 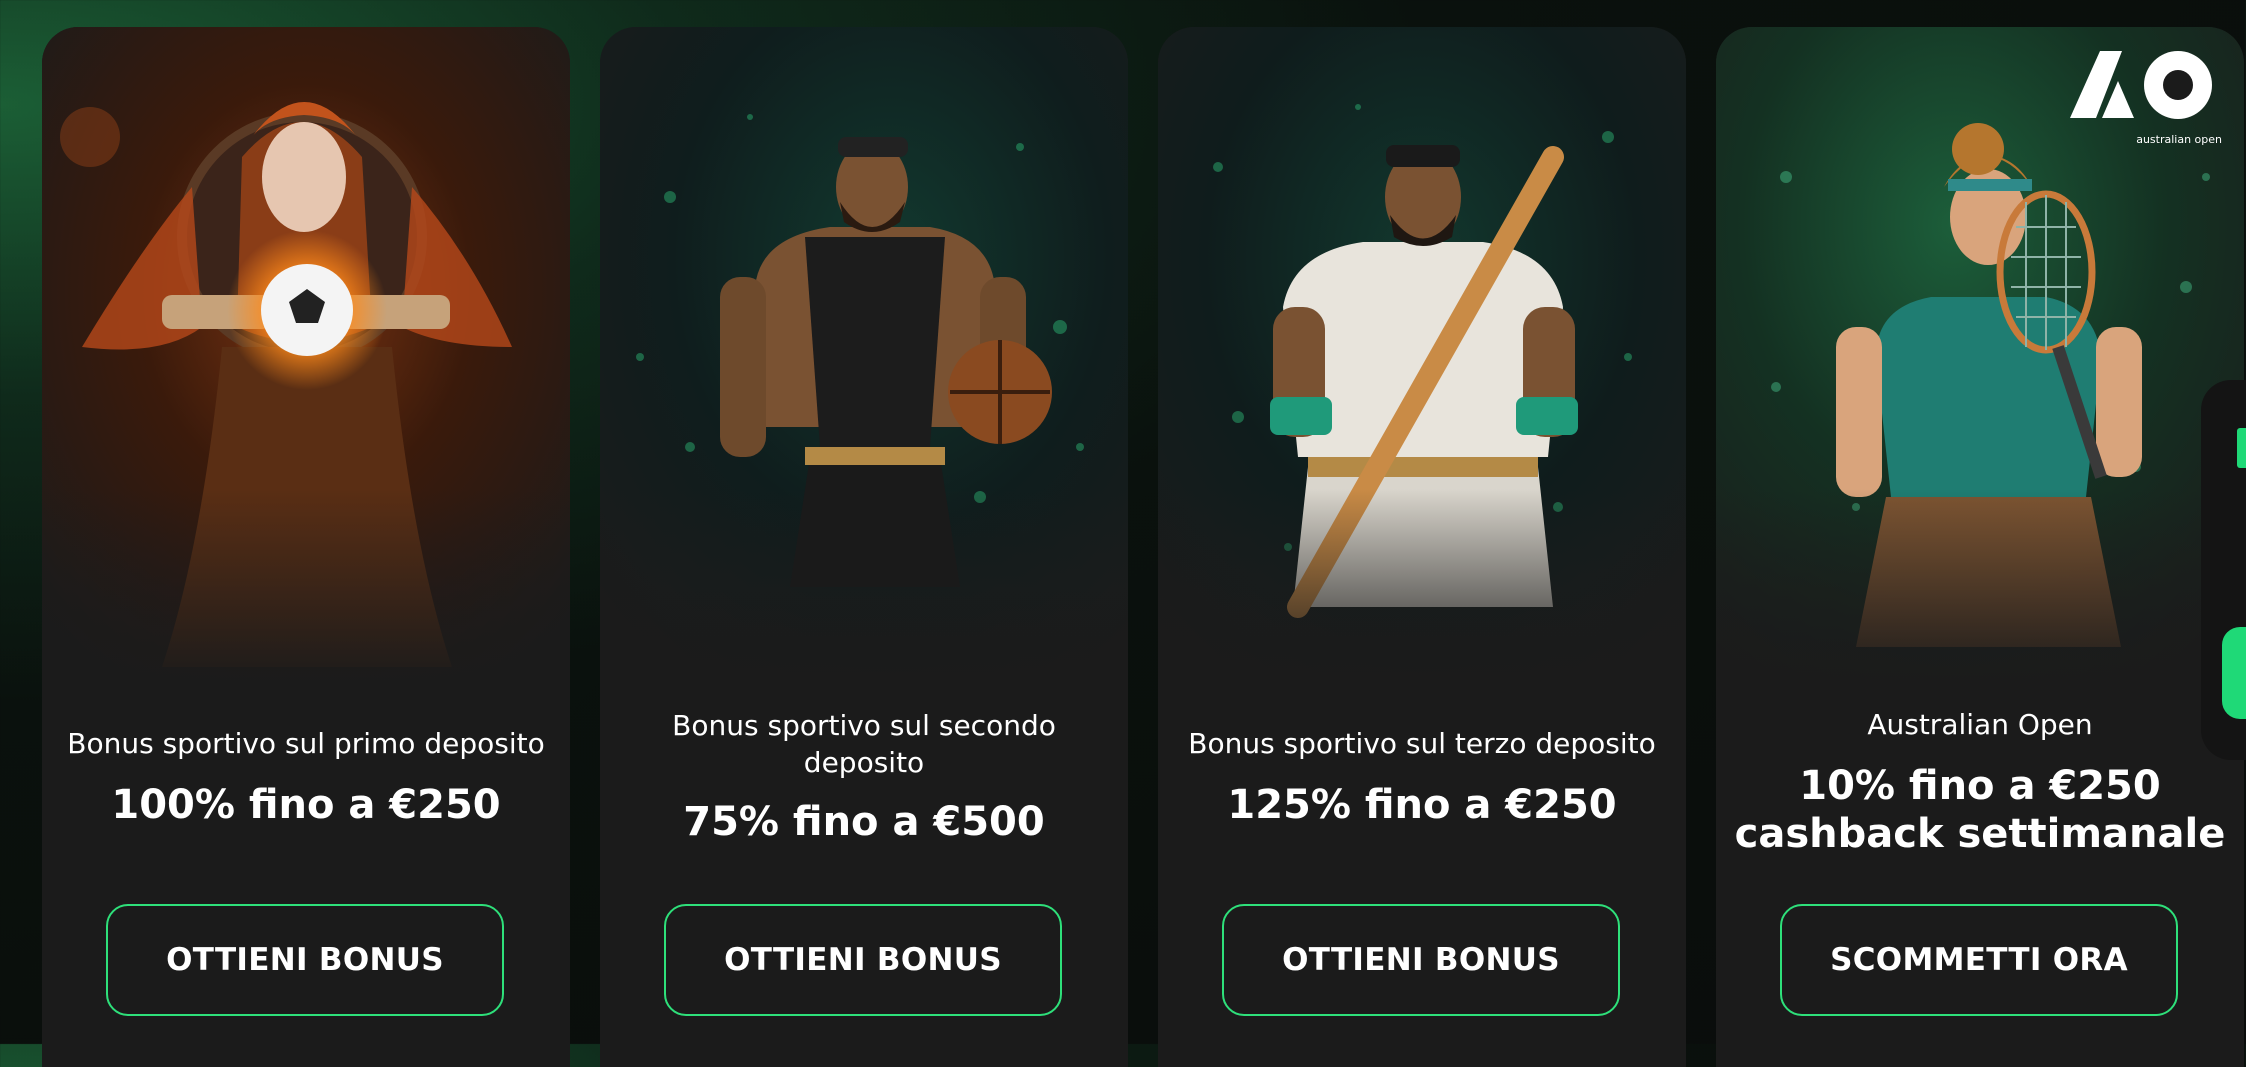 I want to click on side-panel-indicator, so click(x=2241, y=448).